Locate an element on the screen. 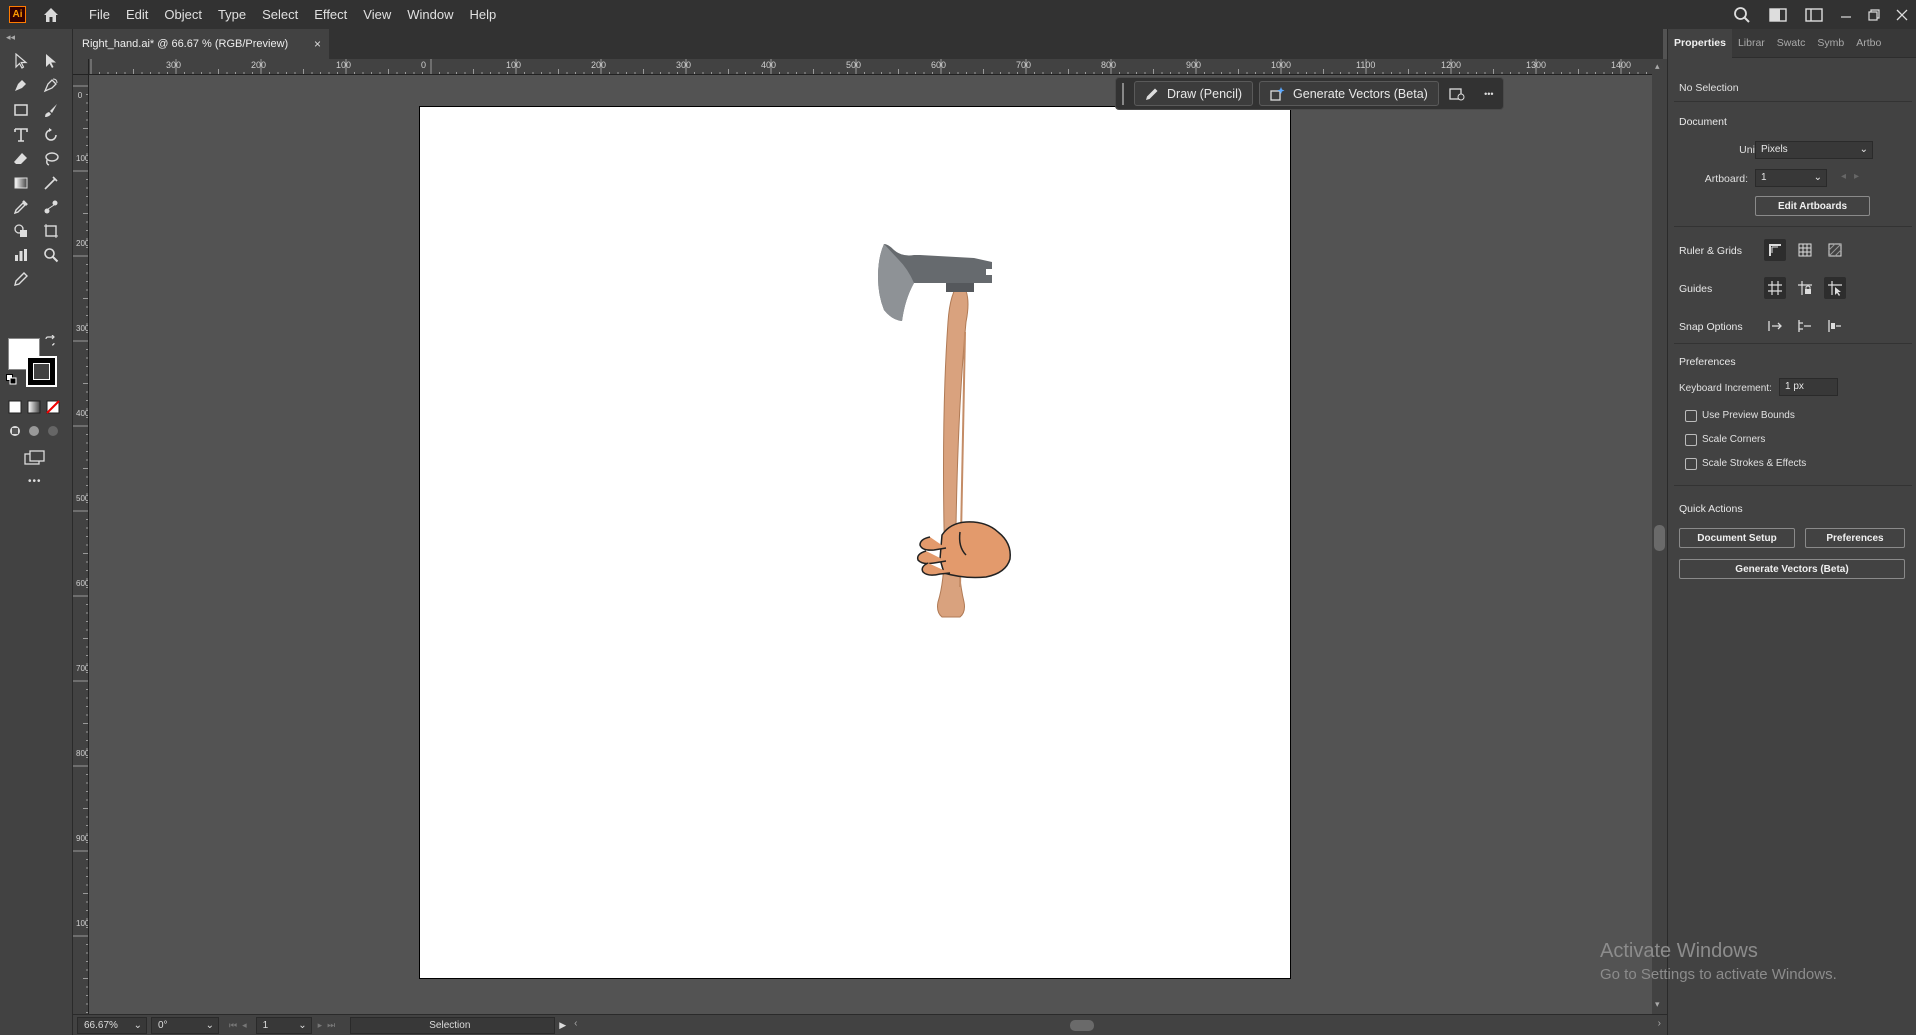 This screenshot has width=1916, height=1035. scroll-right-icon: › is located at coordinates (1659, 1023).